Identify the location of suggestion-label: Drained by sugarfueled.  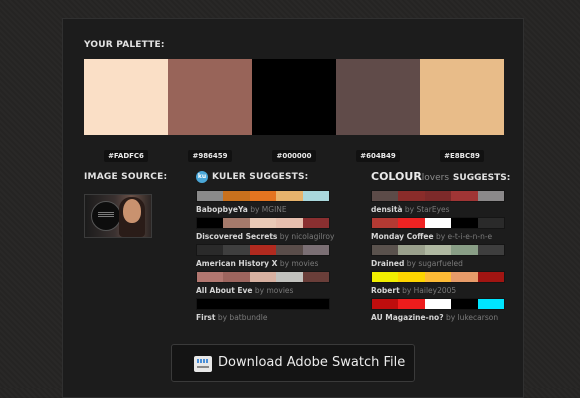
(438, 263).